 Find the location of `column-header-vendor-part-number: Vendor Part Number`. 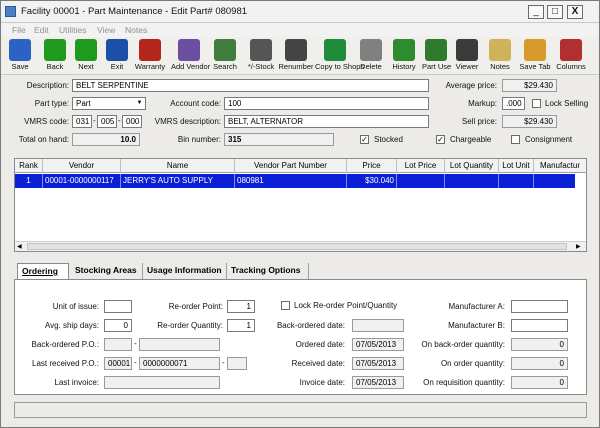

column-header-vendor-part-number: Vendor Part Number is located at coordinates (291, 166).